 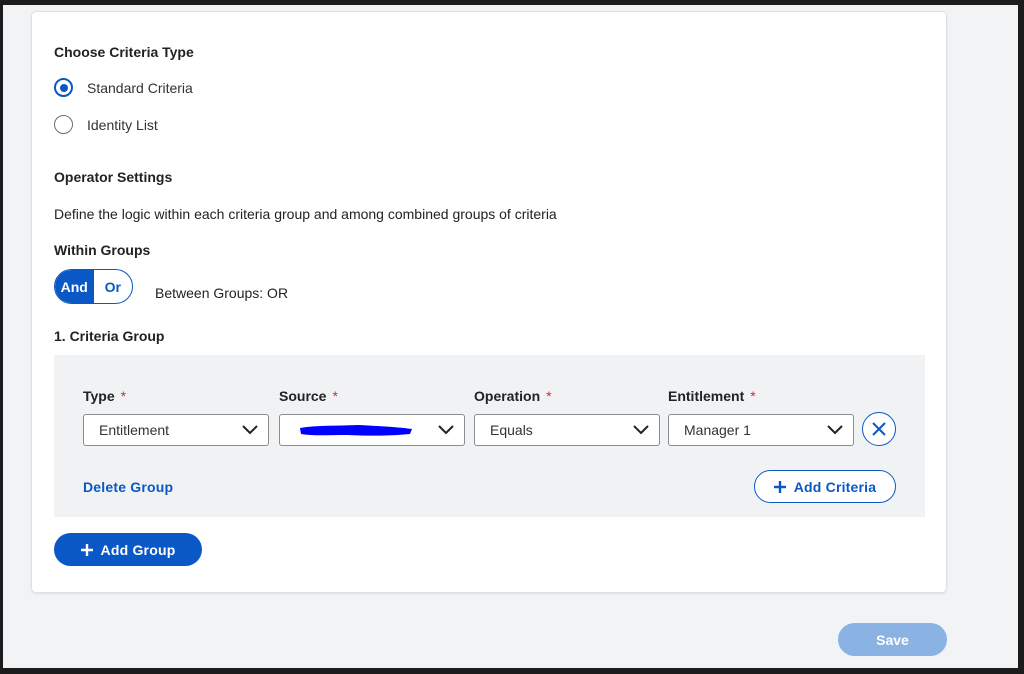 What do you see at coordinates (122, 124) in the screenshot?
I see `radio-label: Identity List` at bounding box center [122, 124].